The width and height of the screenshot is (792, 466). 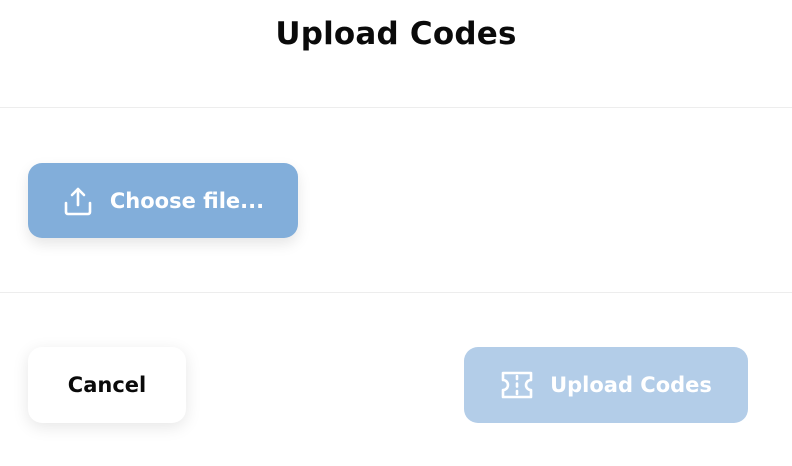 I want to click on upload-codes-button: Upload Codes, so click(x=606, y=385).